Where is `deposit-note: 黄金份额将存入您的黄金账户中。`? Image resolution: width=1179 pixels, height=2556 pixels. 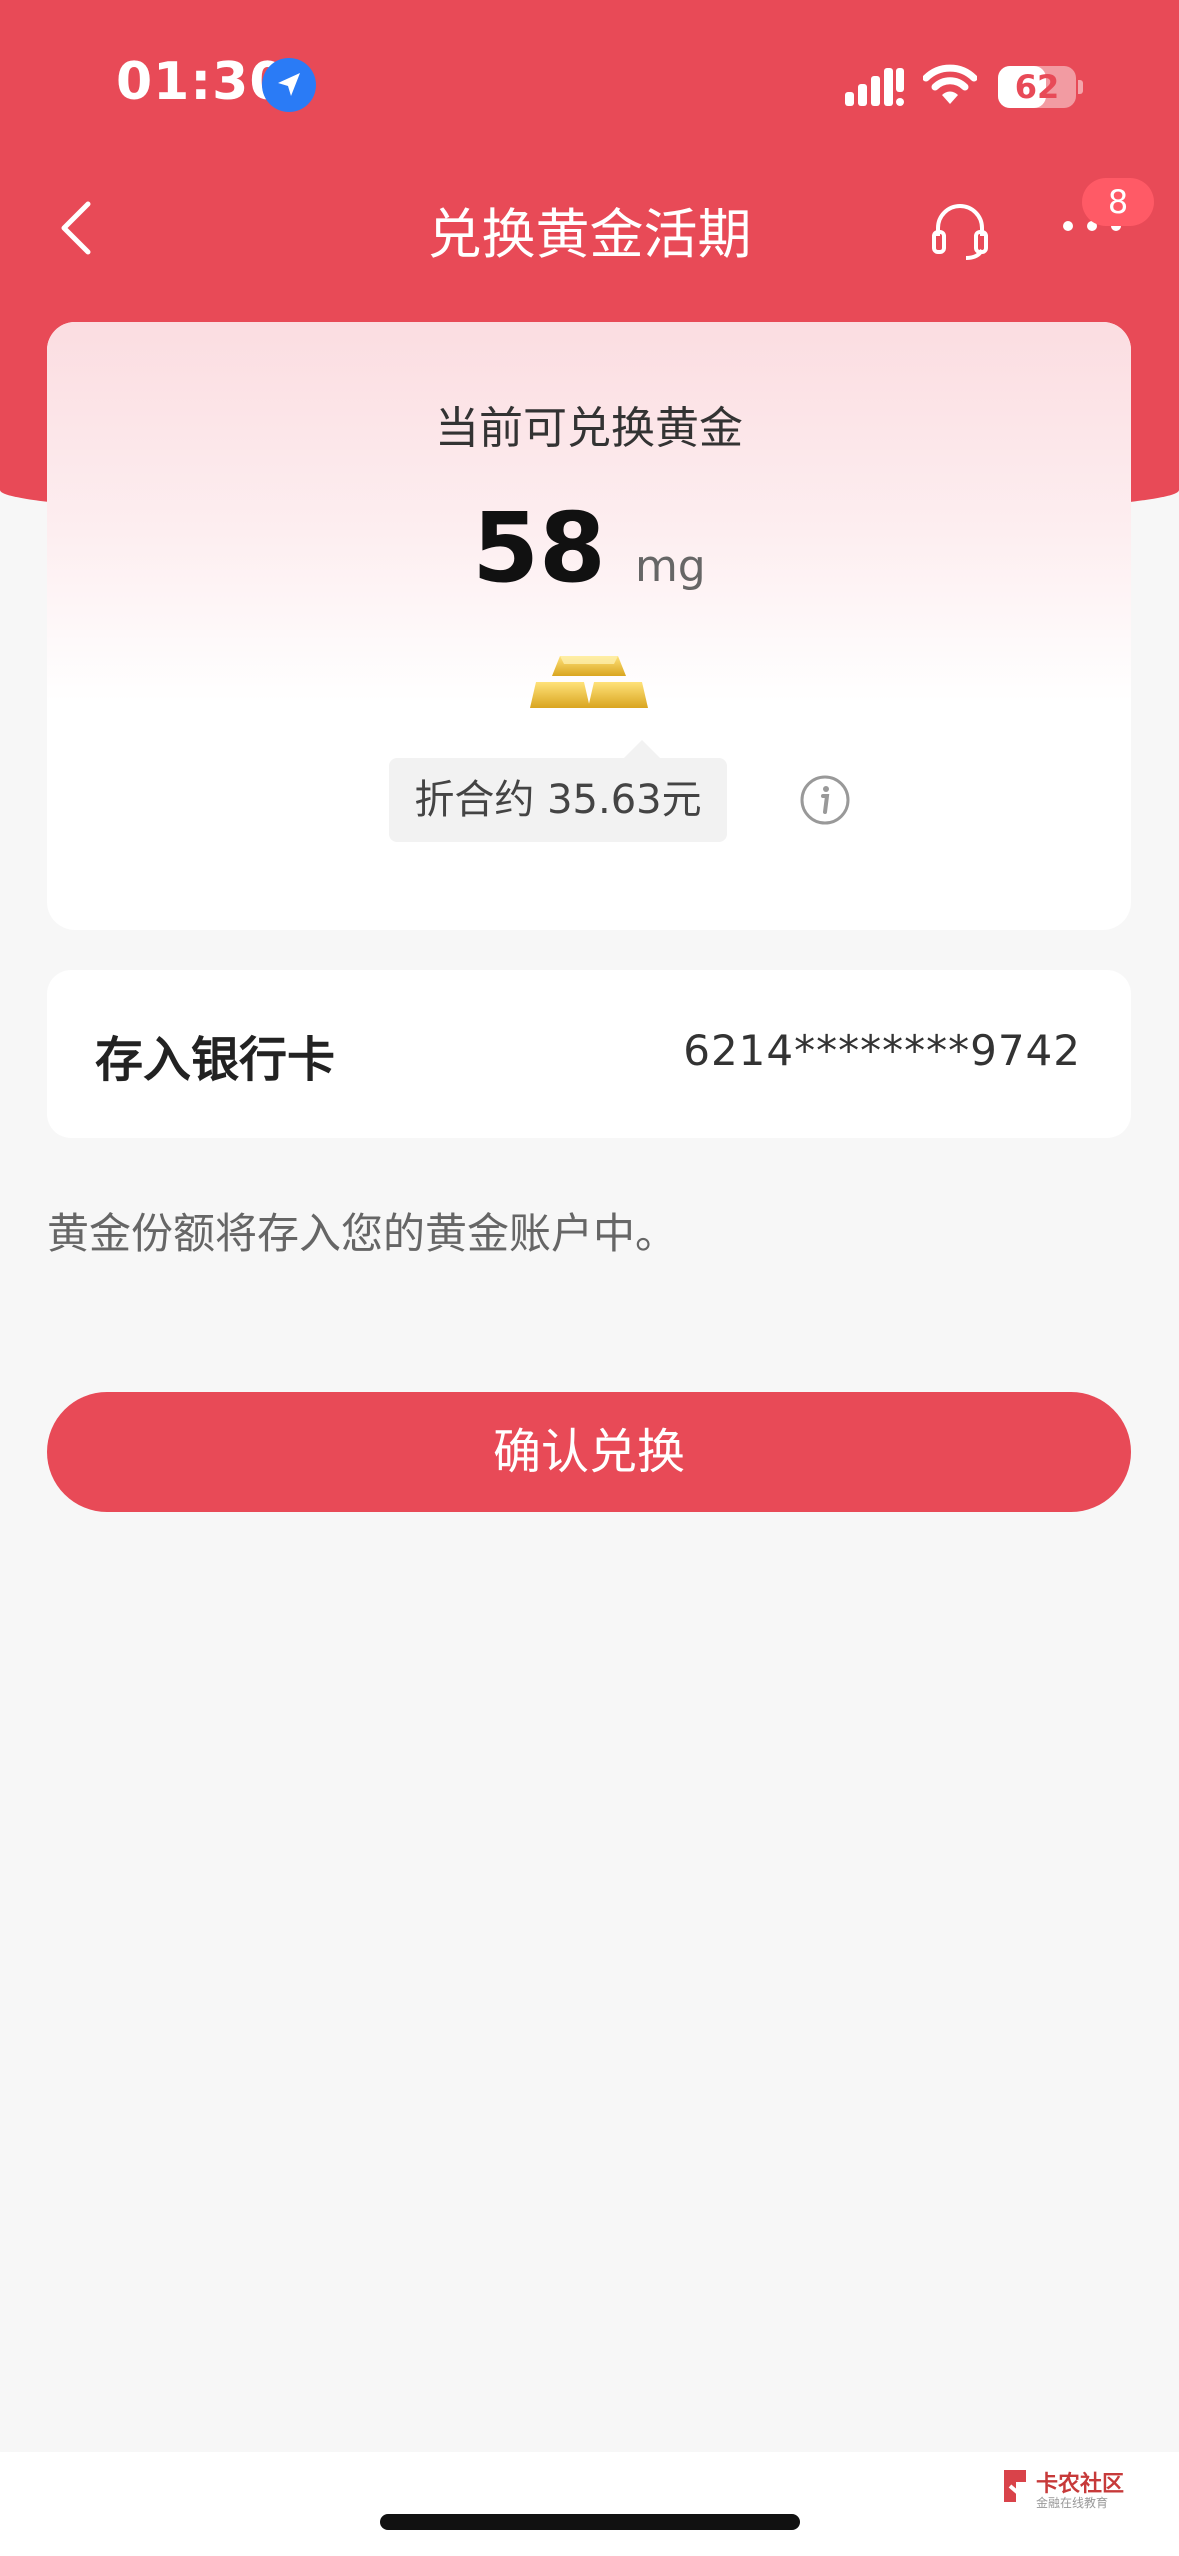 deposit-note: 黄金份额将存入您的黄金账户中。 is located at coordinates (362, 1233).